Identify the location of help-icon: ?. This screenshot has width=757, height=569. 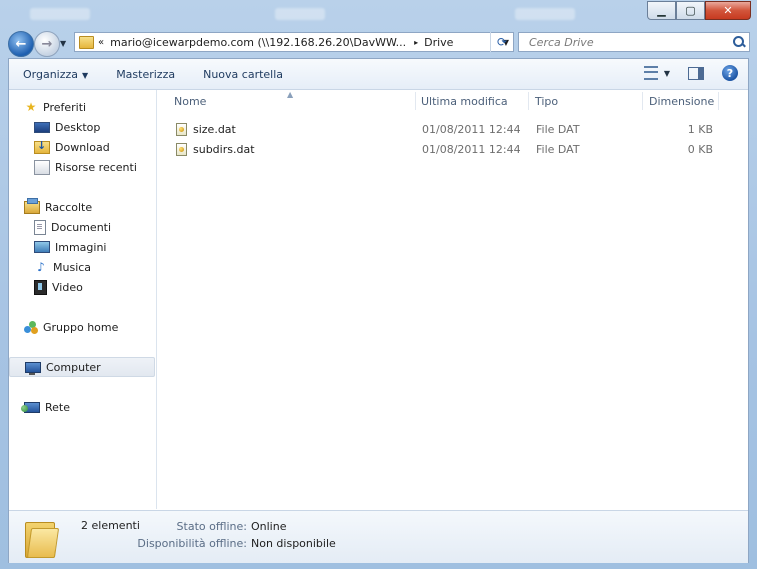
(730, 73).